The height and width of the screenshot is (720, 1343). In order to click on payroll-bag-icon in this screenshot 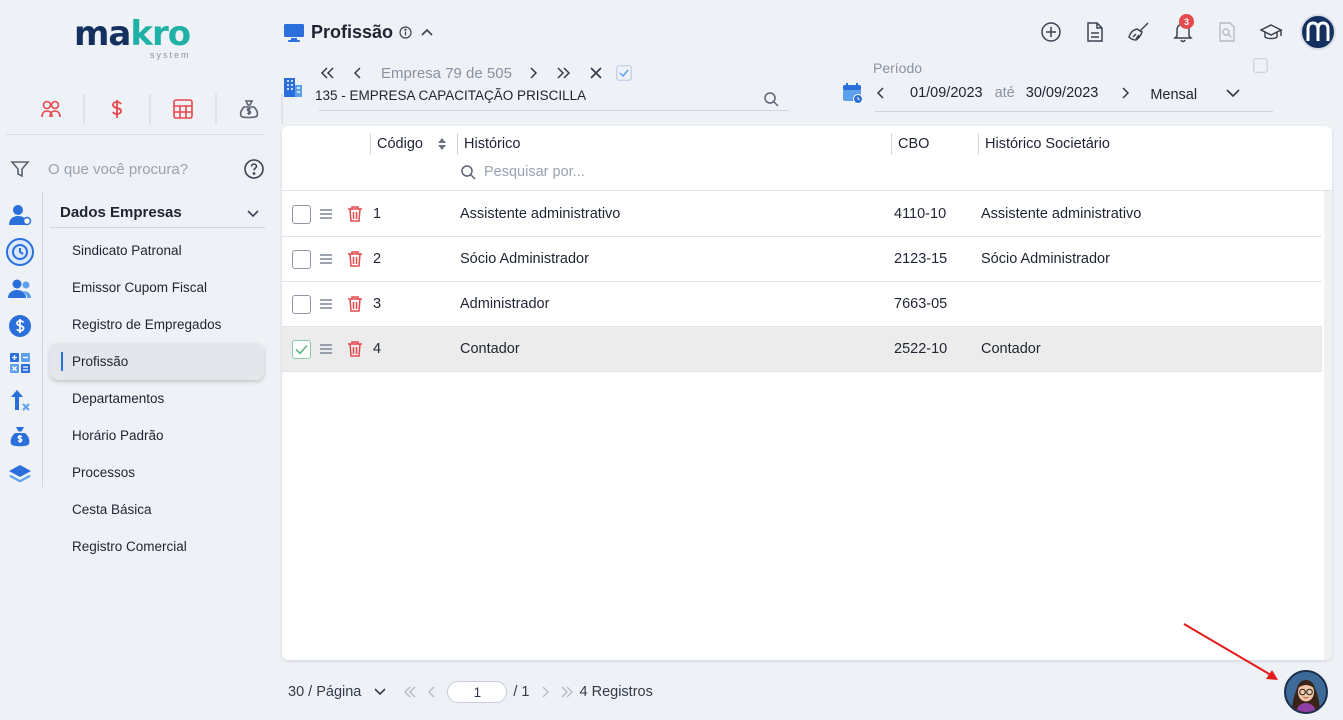, I will do `click(20, 436)`.